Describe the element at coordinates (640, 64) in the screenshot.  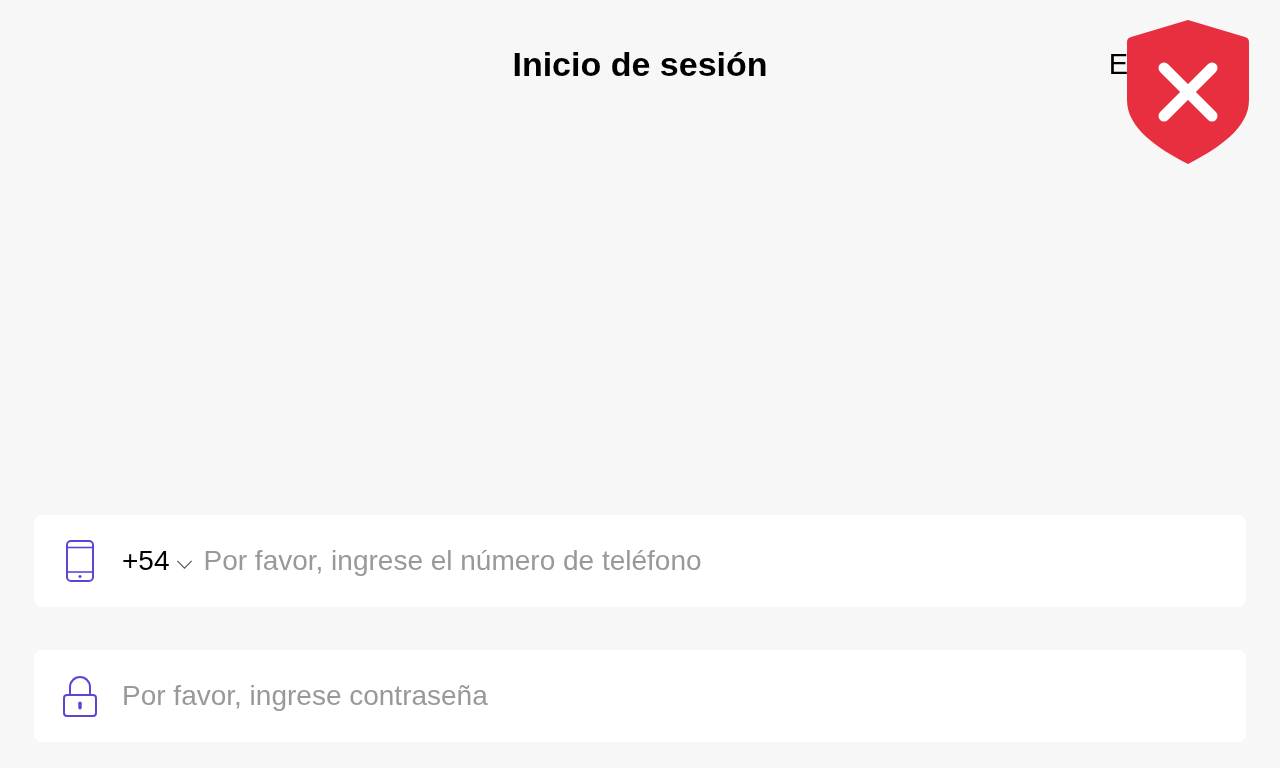
I see `page-title: Inicio de sesión` at that location.